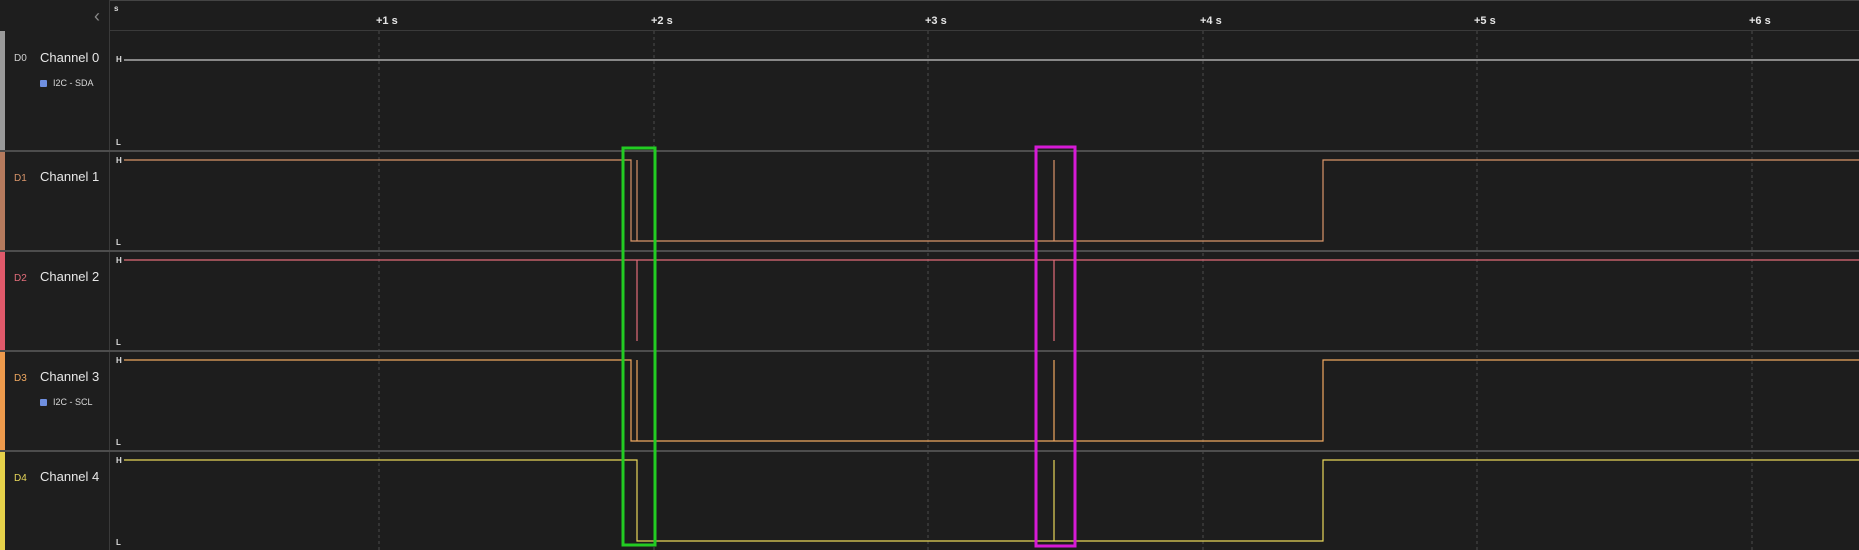 The width and height of the screenshot is (1859, 550). I want to click on channel-3-waveform, so click(991, 400).